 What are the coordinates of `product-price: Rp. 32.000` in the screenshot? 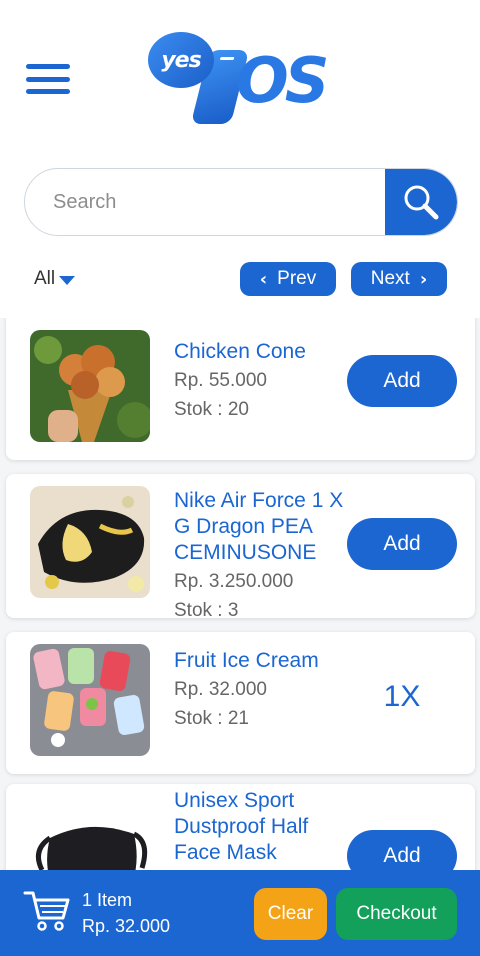 It's located at (220, 689).